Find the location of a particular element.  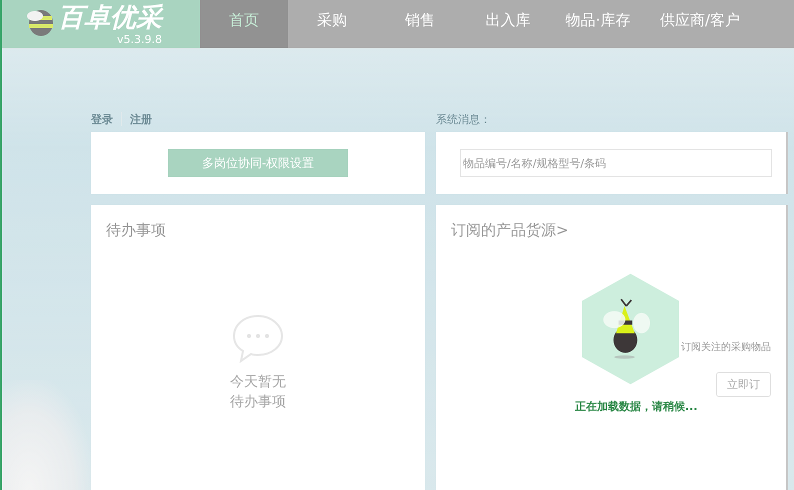

account-link: 登录 is located at coordinates (102, 119).